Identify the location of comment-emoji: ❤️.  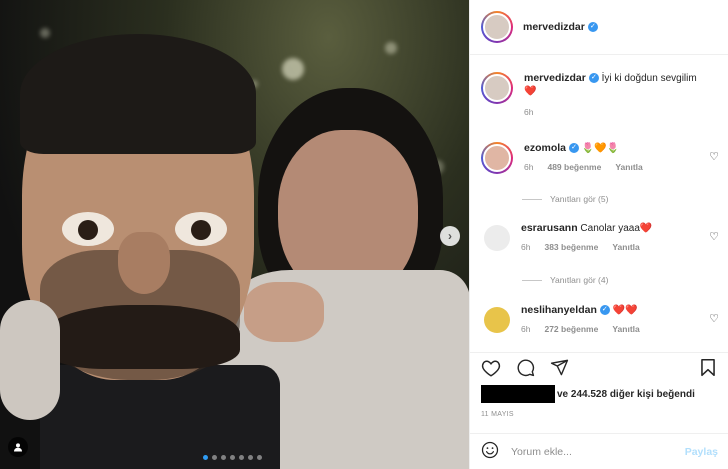
(646, 228).